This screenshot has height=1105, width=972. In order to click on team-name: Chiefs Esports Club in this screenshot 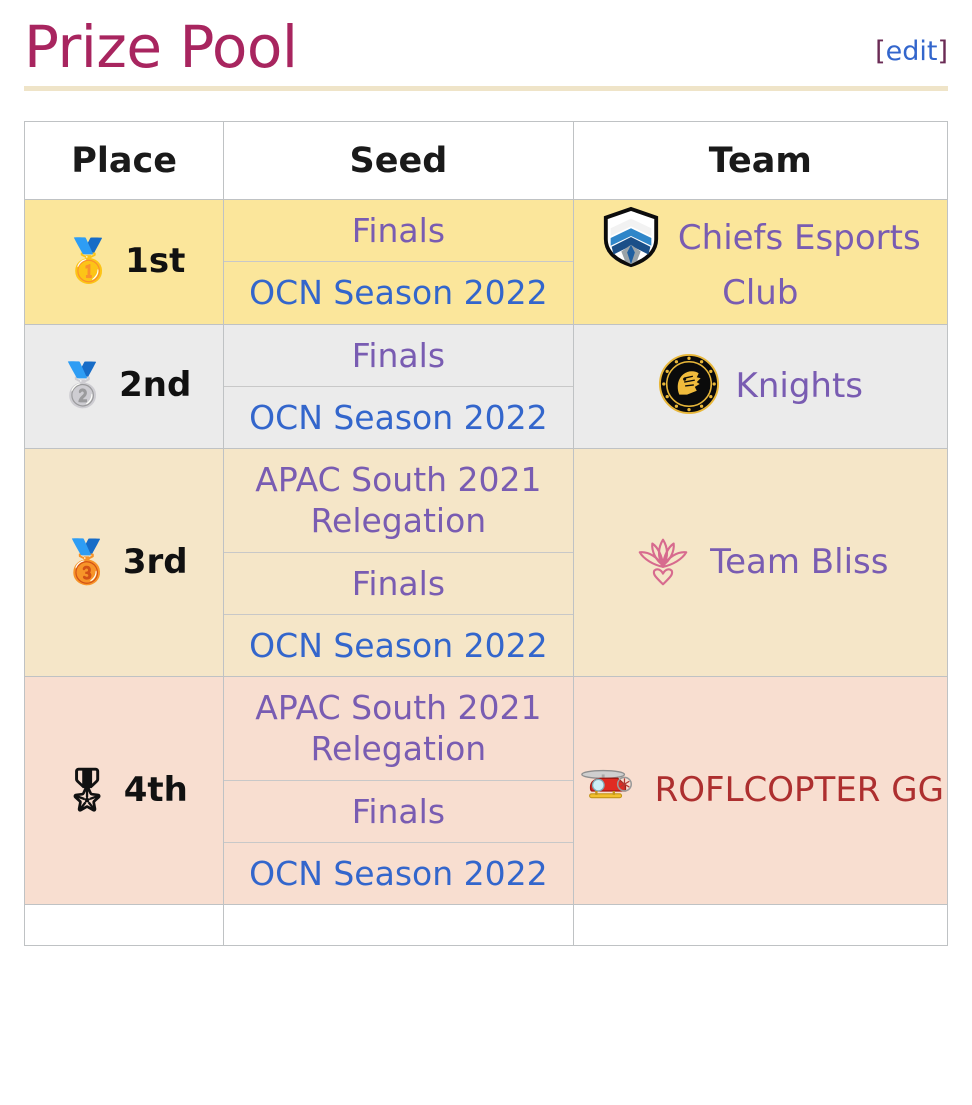, I will do `click(799, 265)`.